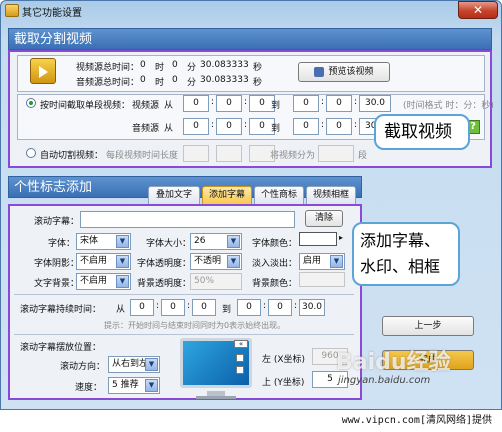 The height and width of the screenshot is (432, 502). What do you see at coordinates (143, 65) in the screenshot?
I see `video-total-hours: 0` at bounding box center [143, 65].